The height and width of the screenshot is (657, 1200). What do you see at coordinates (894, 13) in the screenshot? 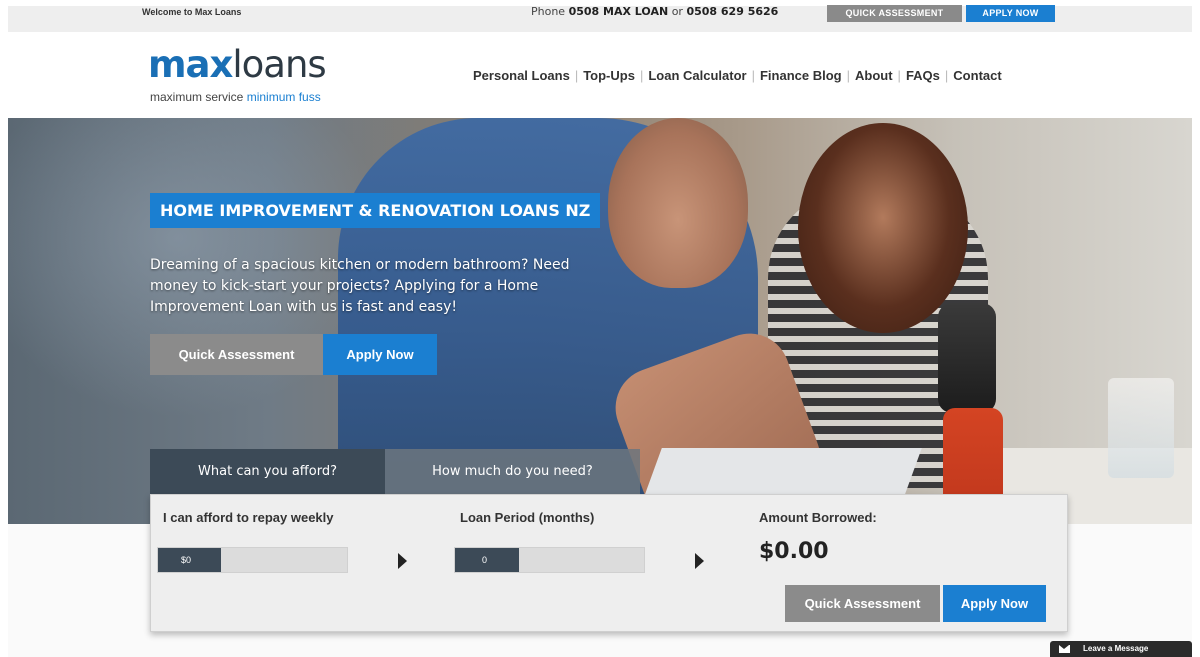
I see `top-quick-assessment-button: QUICK ASSESSMENT` at bounding box center [894, 13].